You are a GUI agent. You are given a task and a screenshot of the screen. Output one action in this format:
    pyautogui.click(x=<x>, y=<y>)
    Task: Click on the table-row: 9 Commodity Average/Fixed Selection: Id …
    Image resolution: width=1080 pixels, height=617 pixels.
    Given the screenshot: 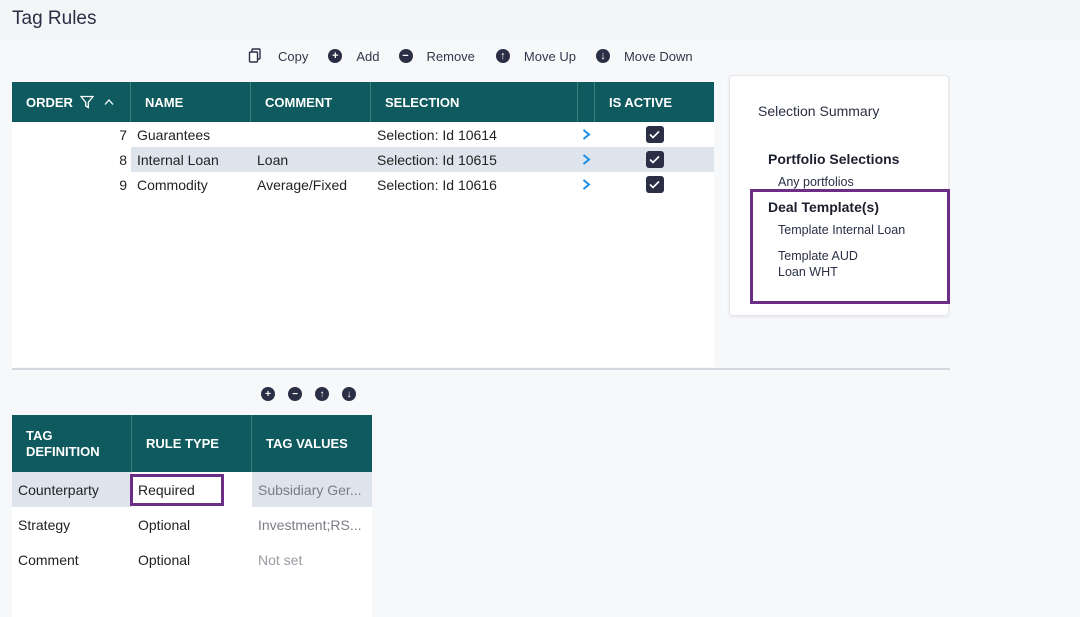 What is the action you would take?
    pyautogui.click(x=363, y=184)
    